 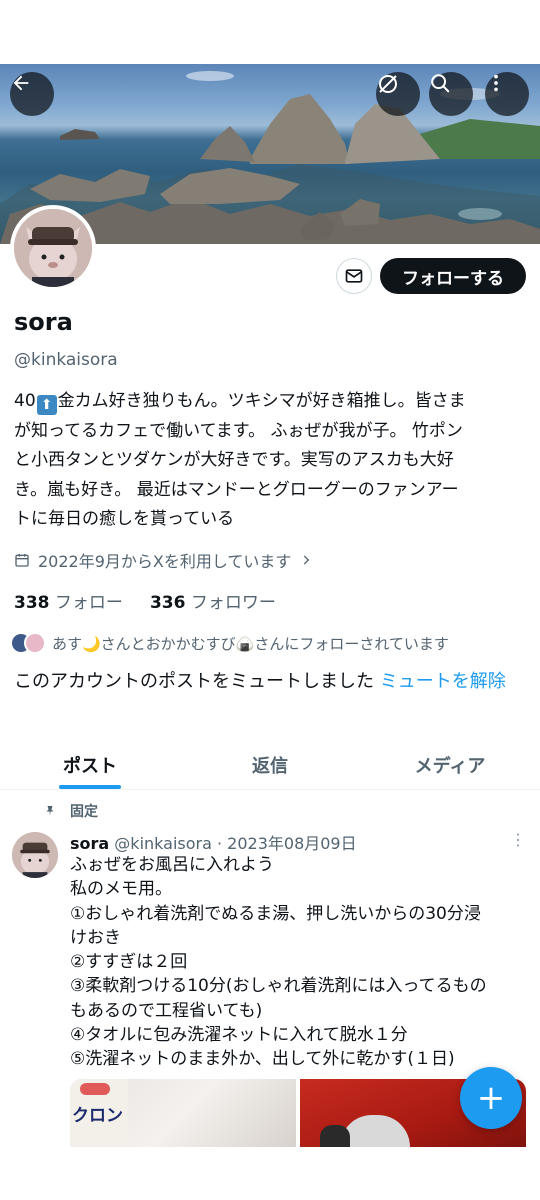 I want to click on bio-line-2: が知ってるカフェで働いてます。 ふぉぜが我が子。 竹ポン, so click(x=238, y=430).